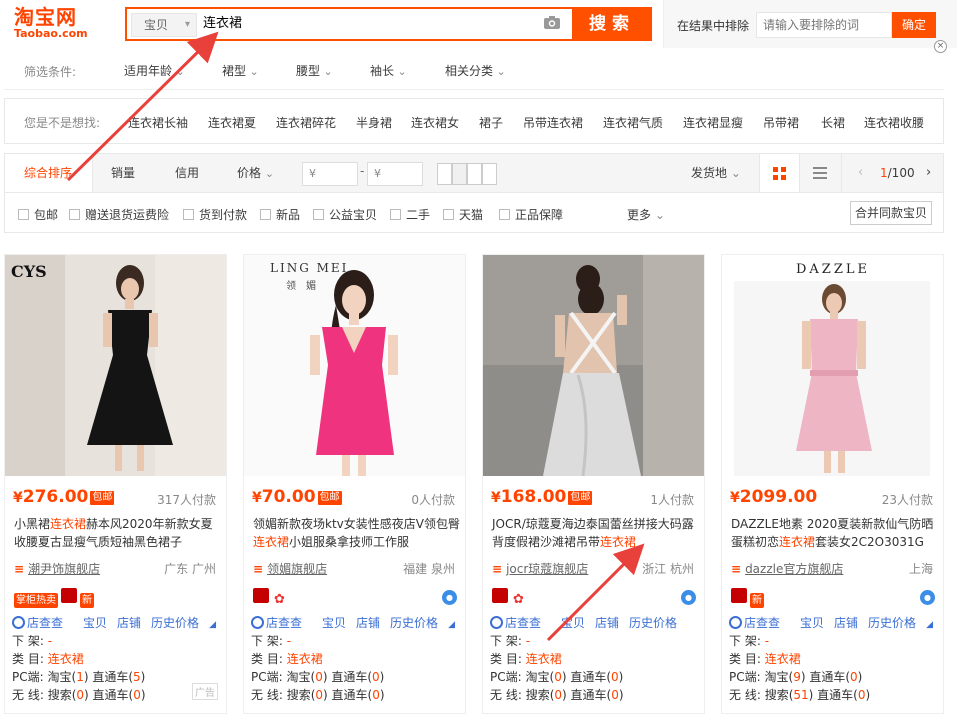 This screenshot has height=714, width=957. What do you see at coordinates (306, 122) in the screenshot?
I see `suggest-item: 连衣裙碎花` at bounding box center [306, 122].